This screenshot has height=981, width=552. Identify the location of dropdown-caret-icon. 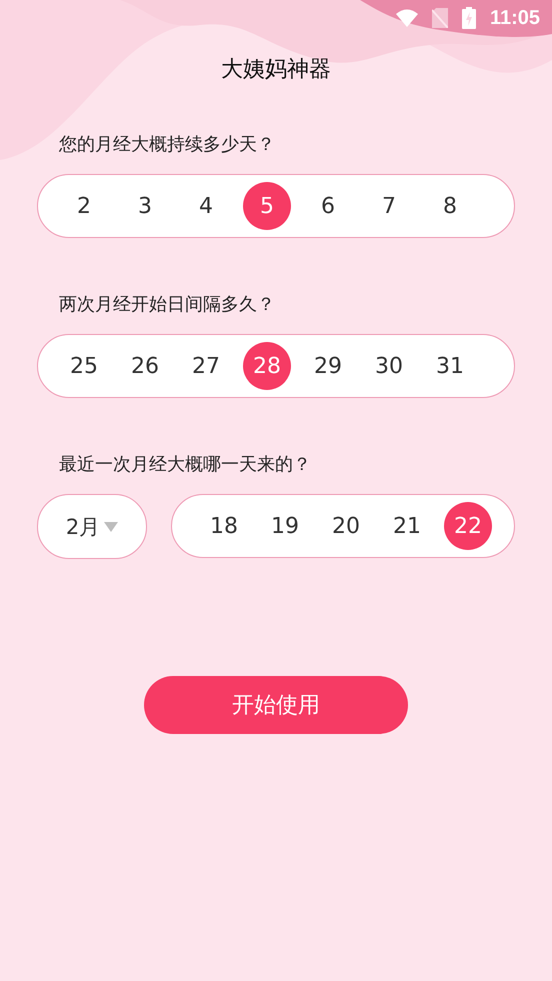
(111, 527).